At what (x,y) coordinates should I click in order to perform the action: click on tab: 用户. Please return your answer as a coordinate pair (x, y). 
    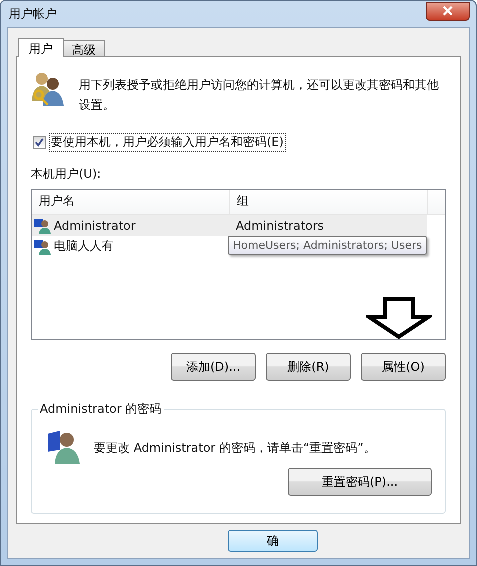
    Looking at the image, I should click on (41, 47).